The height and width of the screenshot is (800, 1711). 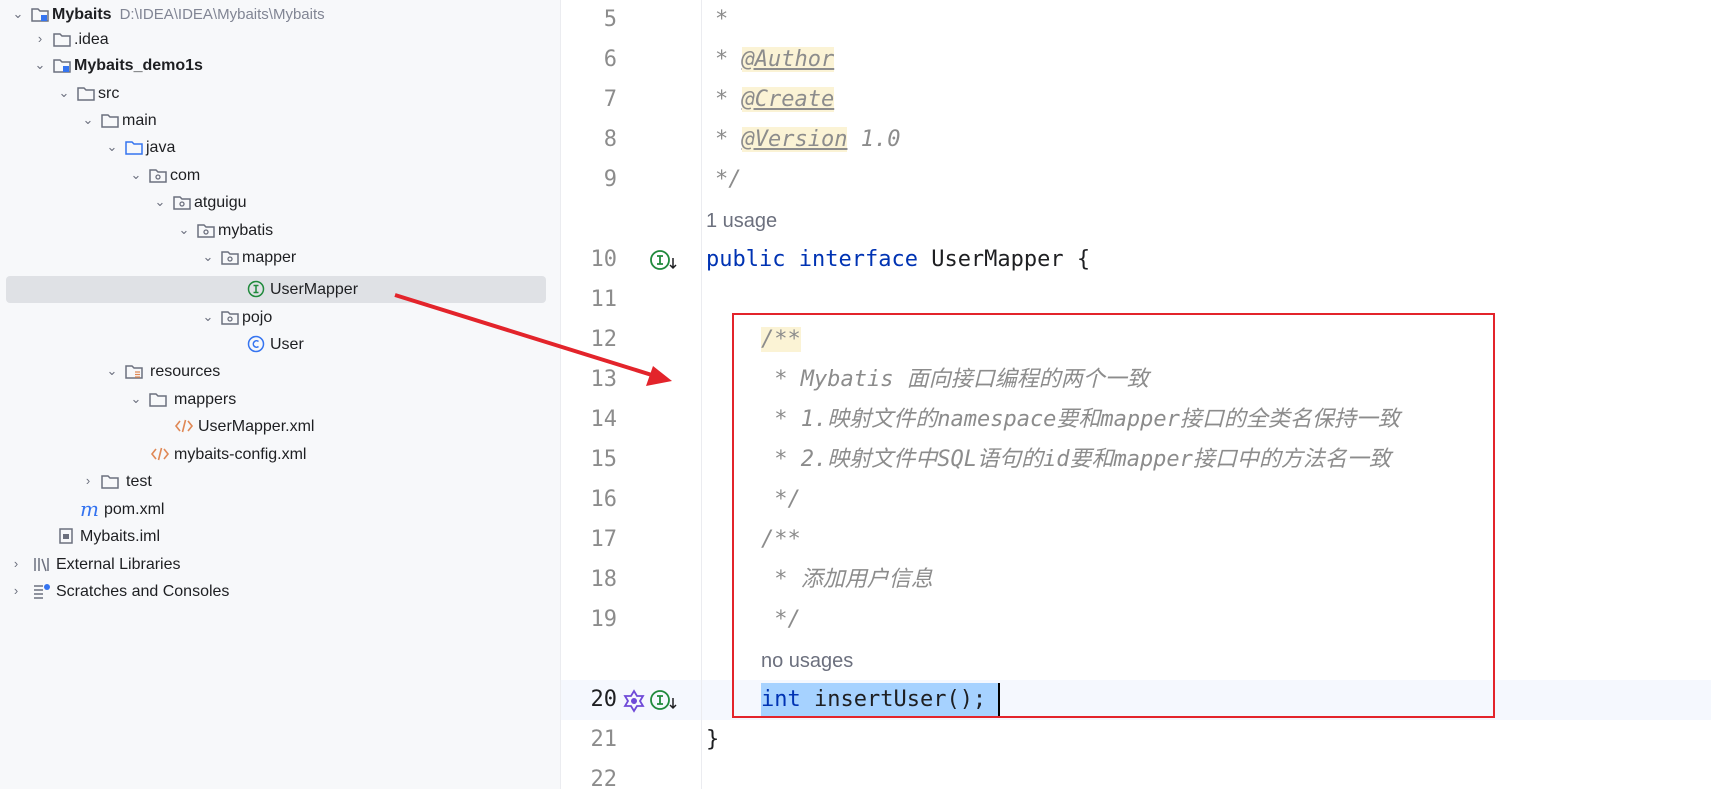 What do you see at coordinates (533, 339) in the screenshot?
I see `annotation-arrow` at bounding box center [533, 339].